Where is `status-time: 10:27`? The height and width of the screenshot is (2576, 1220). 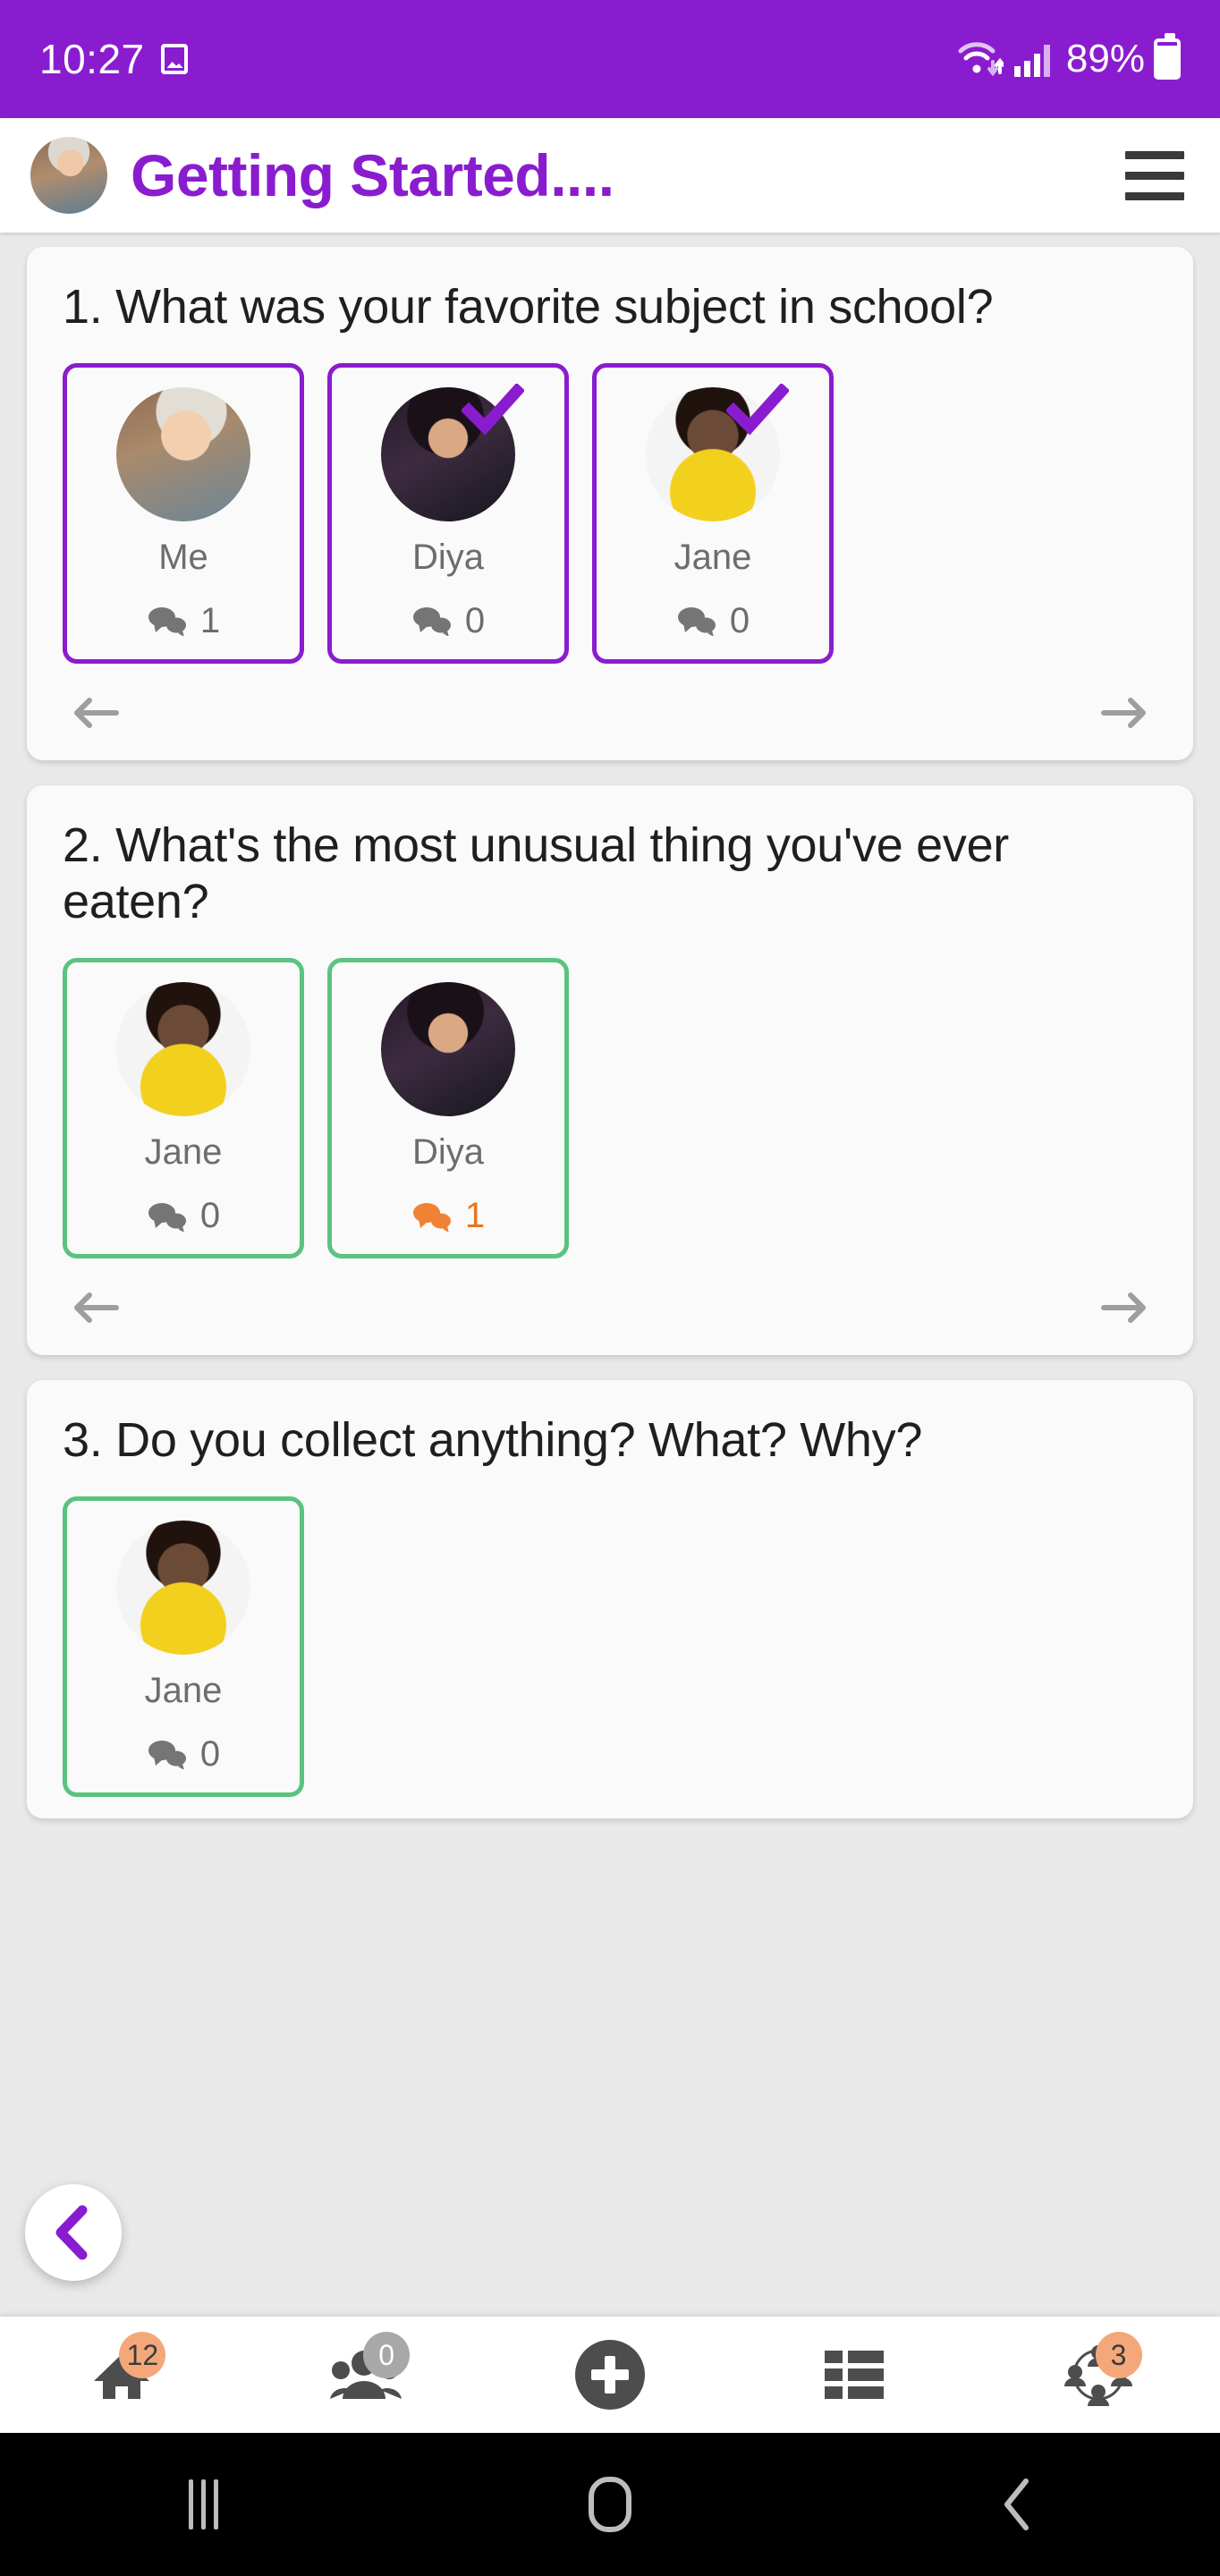 status-time: 10:27 is located at coordinates (92, 59).